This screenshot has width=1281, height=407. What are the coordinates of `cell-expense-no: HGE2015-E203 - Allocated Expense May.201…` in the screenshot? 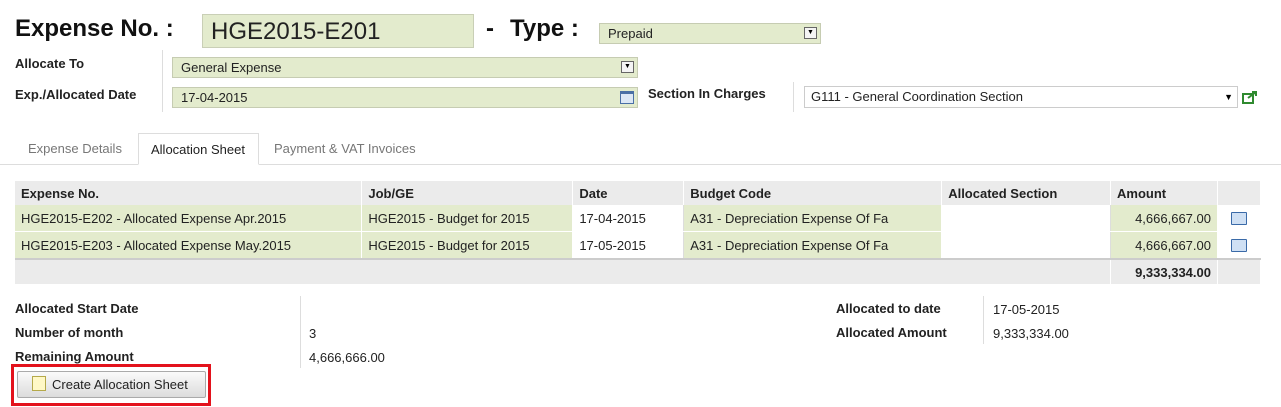 It's located at (189, 245).